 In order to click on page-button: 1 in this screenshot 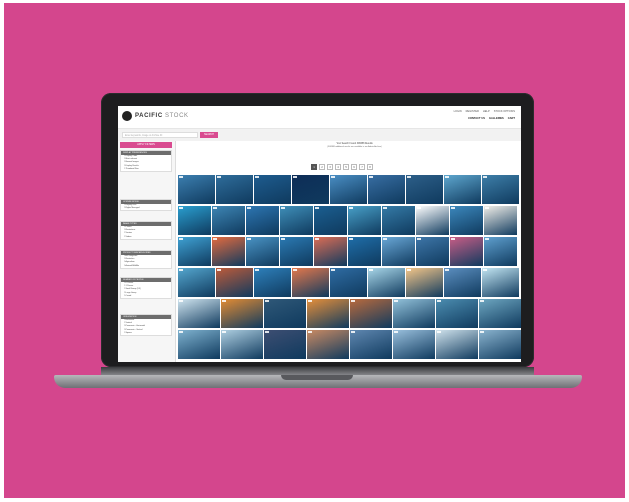, I will do `click(314, 167)`.